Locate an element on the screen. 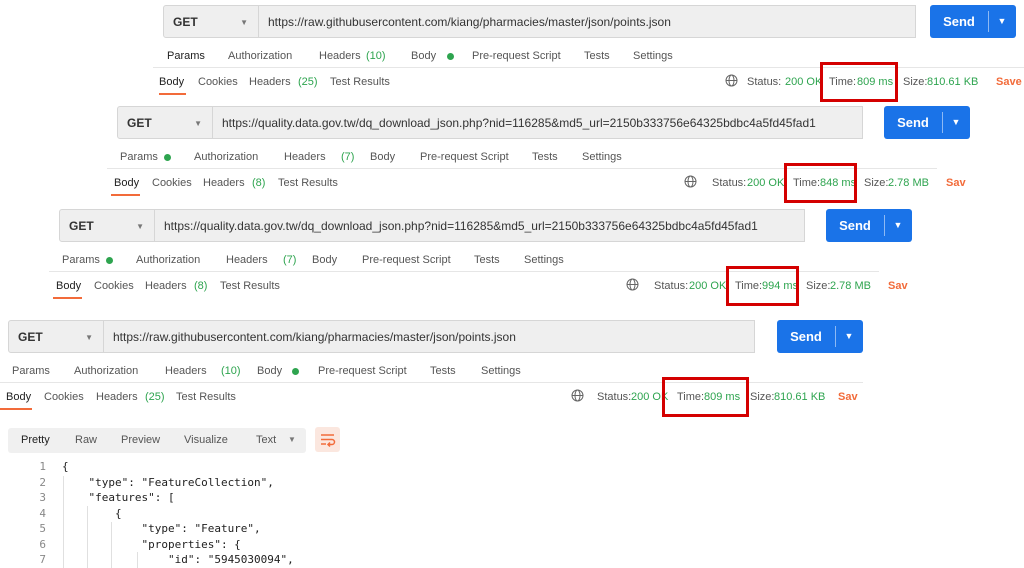  format-select: Text ▼ is located at coordinates (276, 440).